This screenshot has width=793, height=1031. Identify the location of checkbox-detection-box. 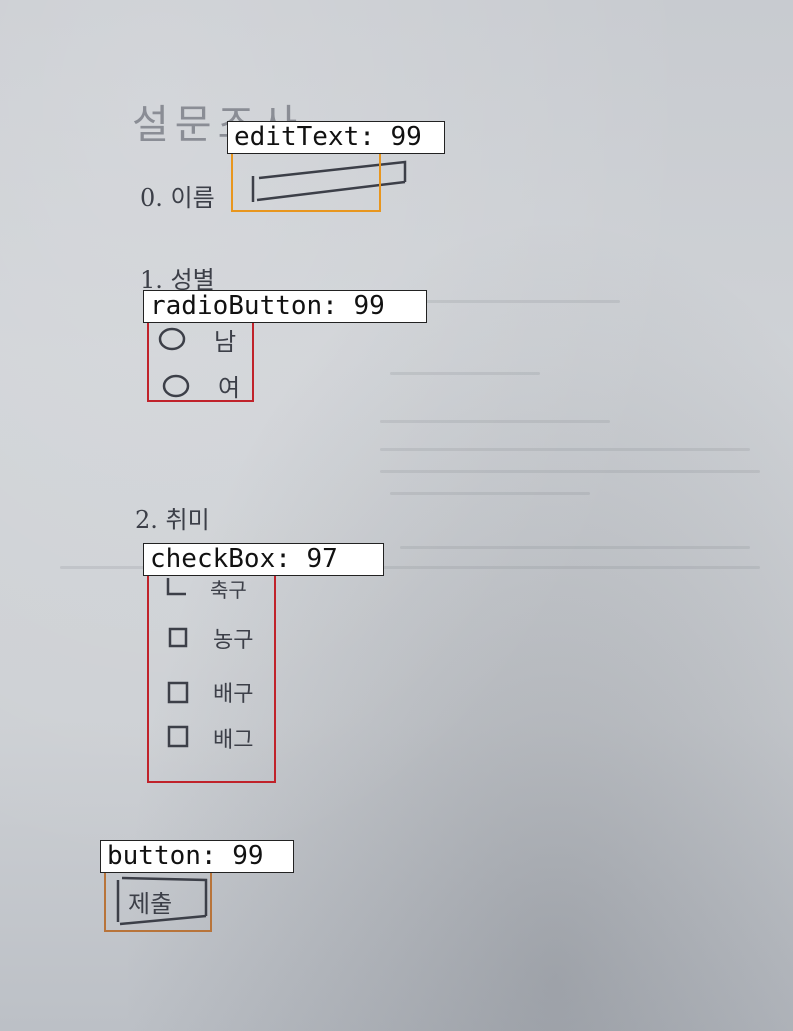
(211, 678).